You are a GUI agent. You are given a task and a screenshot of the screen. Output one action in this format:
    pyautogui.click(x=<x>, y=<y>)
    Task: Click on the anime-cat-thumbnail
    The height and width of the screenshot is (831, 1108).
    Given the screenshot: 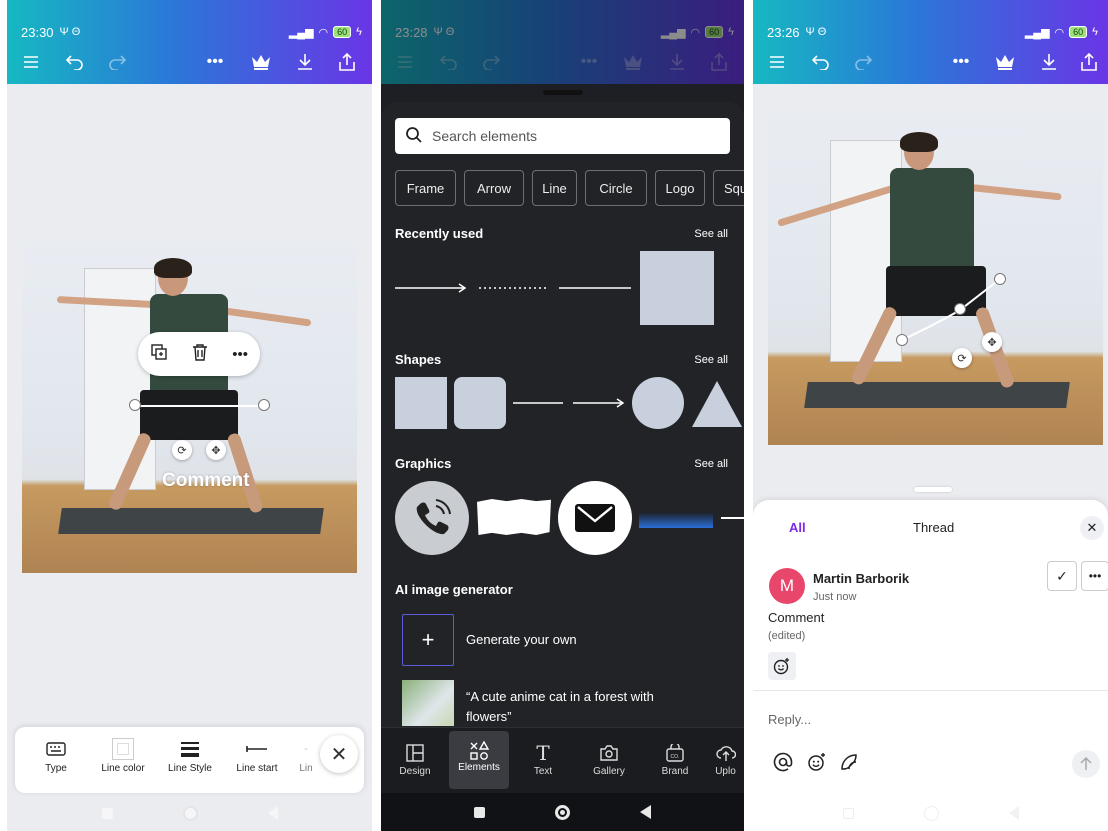 What is the action you would take?
    pyautogui.click(x=428, y=703)
    